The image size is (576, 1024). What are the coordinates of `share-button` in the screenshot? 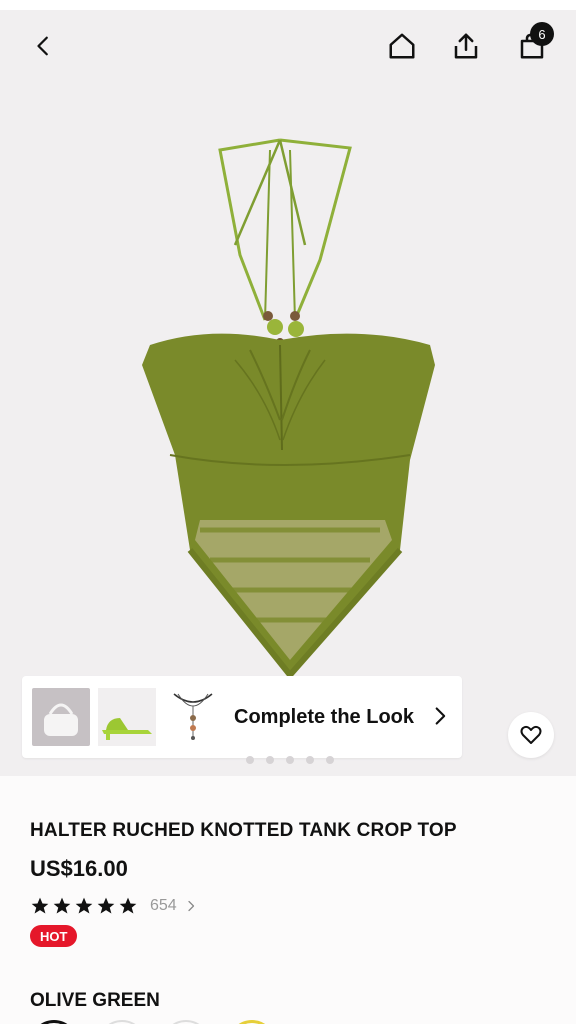 It's located at (466, 46).